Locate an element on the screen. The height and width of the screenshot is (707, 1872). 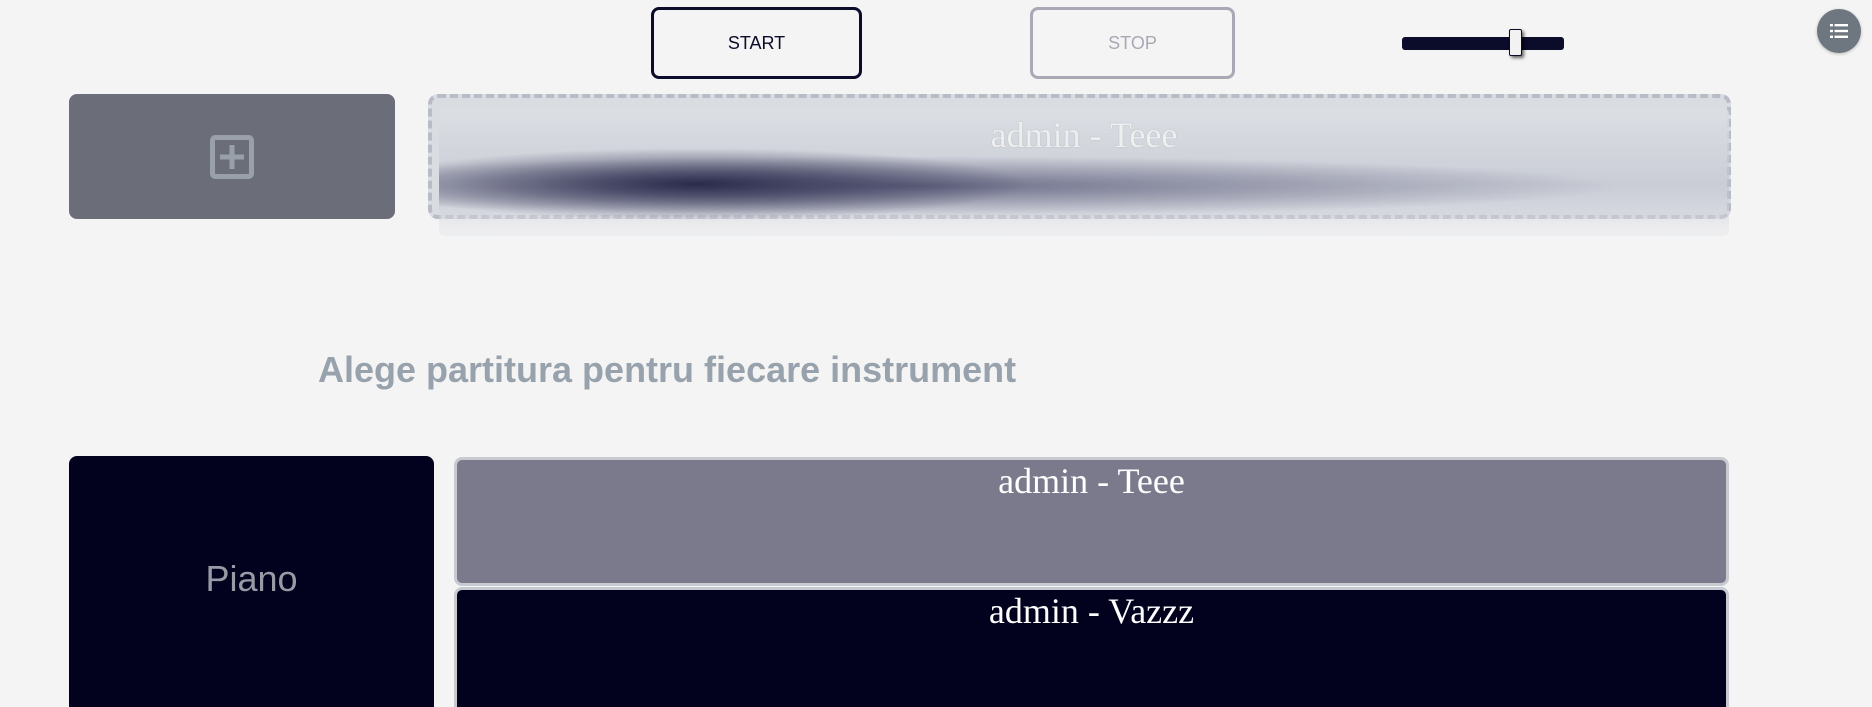
score-option-label: admin - Vazzz is located at coordinates (1091, 611).